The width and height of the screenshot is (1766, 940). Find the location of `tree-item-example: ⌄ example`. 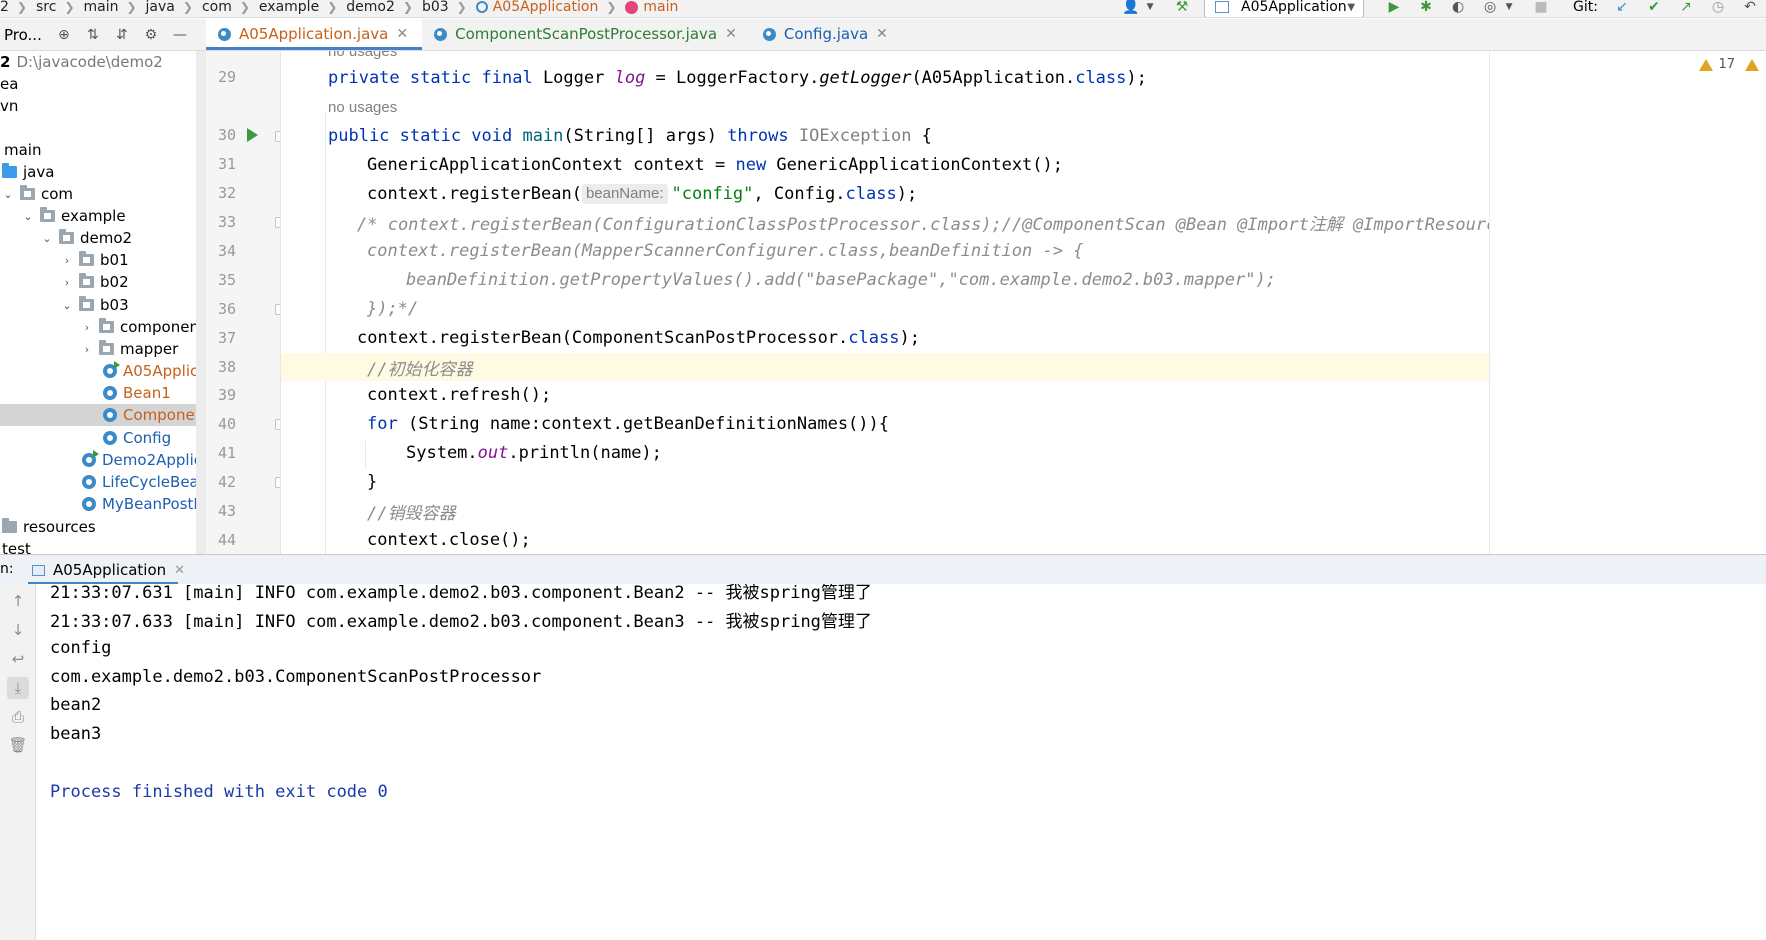

tree-item-example: ⌄ example is located at coordinates (103, 216).